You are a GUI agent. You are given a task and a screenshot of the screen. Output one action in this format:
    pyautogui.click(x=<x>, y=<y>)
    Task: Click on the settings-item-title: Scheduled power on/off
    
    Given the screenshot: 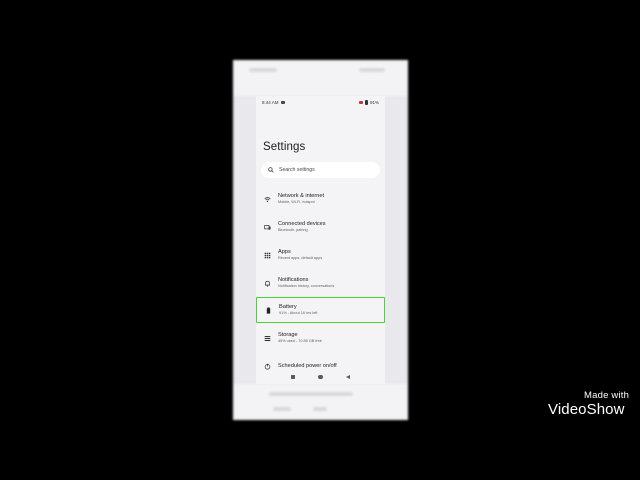 What is the action you would take?
    pyautogui.click(x=307, y=365)
    